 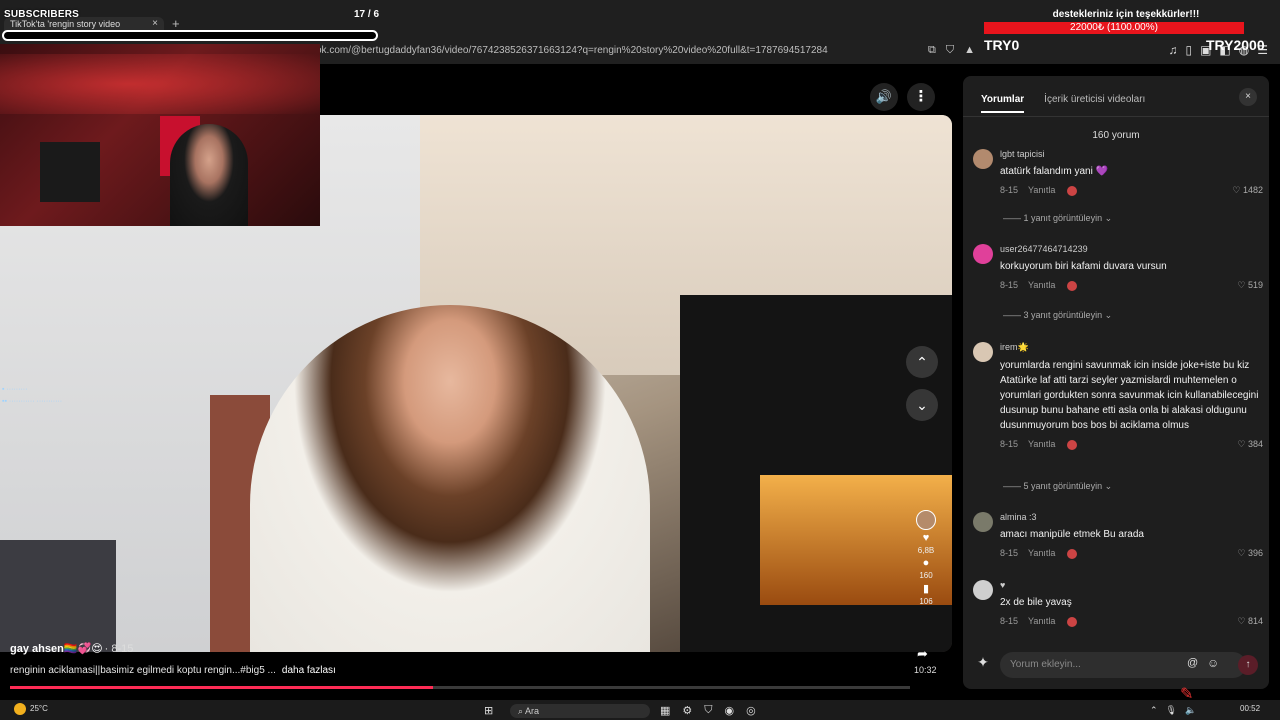 I want to click on comment-meta: 8-15 Yanıtla ♡ 519, so click(x=1131, y=286).